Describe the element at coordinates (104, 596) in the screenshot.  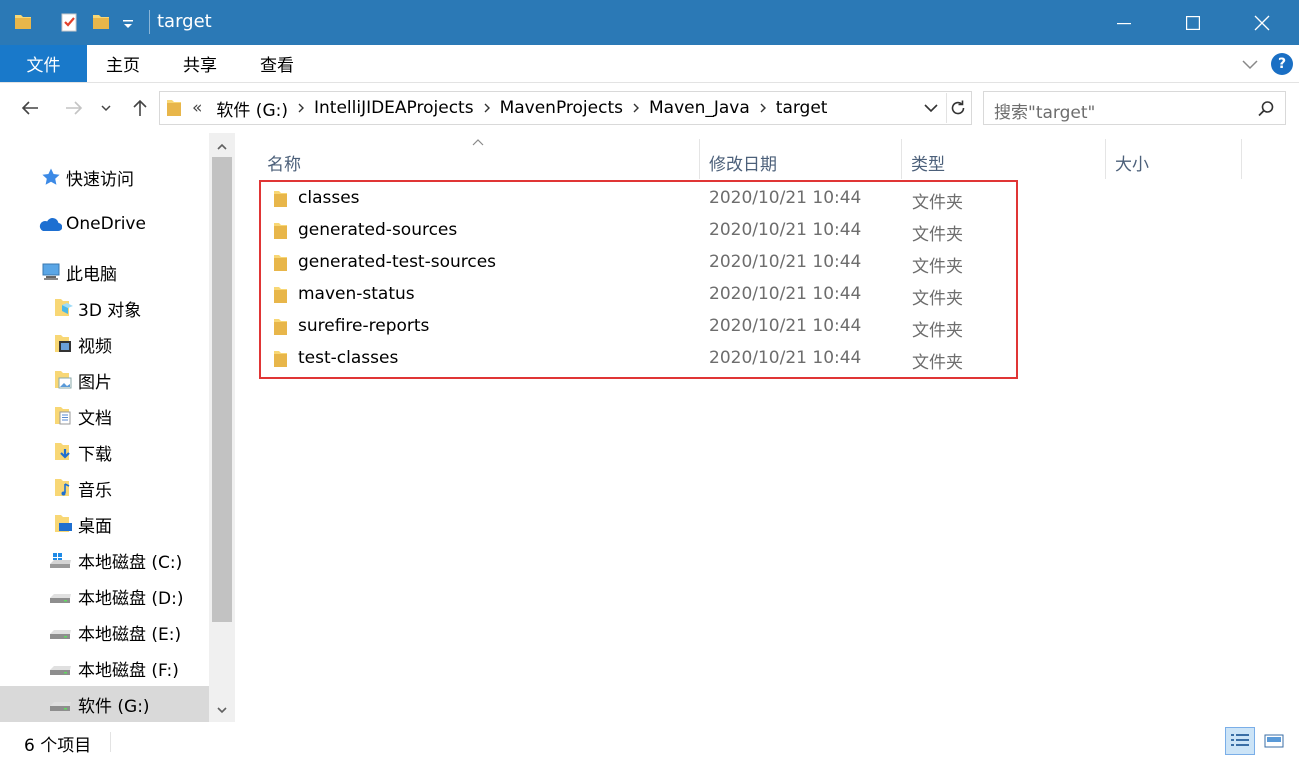
I see `nav-item-drive-d: 本地磁盘 (D:)` at that location.